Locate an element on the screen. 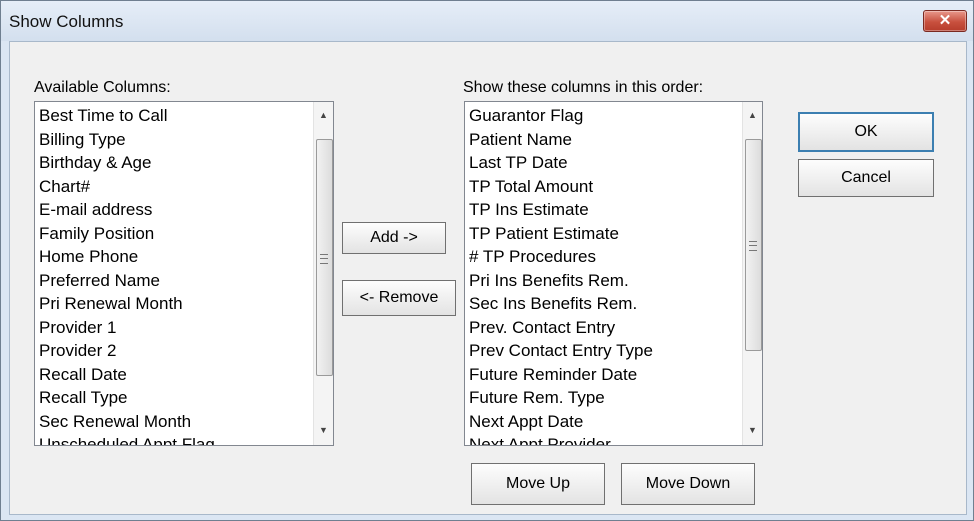 Image resolution: width=974 pixels, height=521 pixels. remove-button: <- Remove is located at coordinates (399, 298).